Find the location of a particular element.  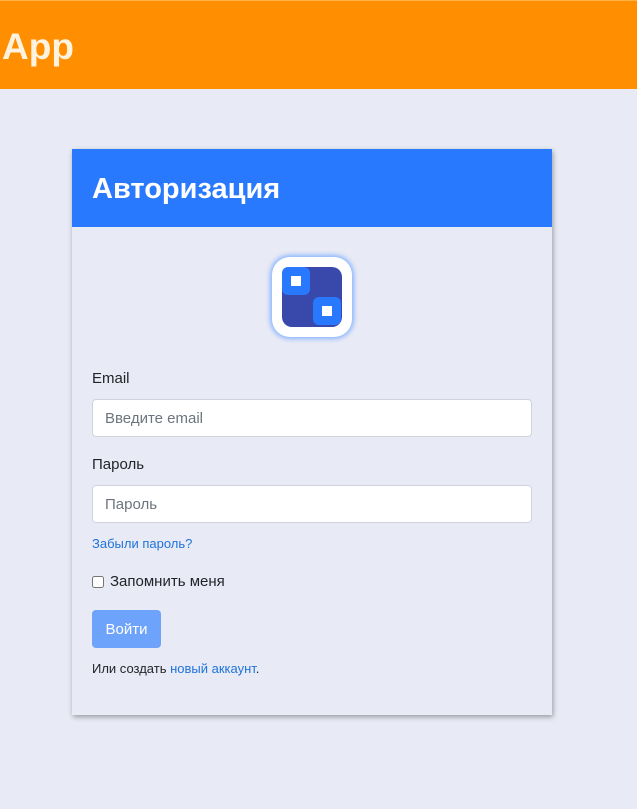

signup-prompt: Или создать новый аккаунт. is located at coordinates (175, 668).